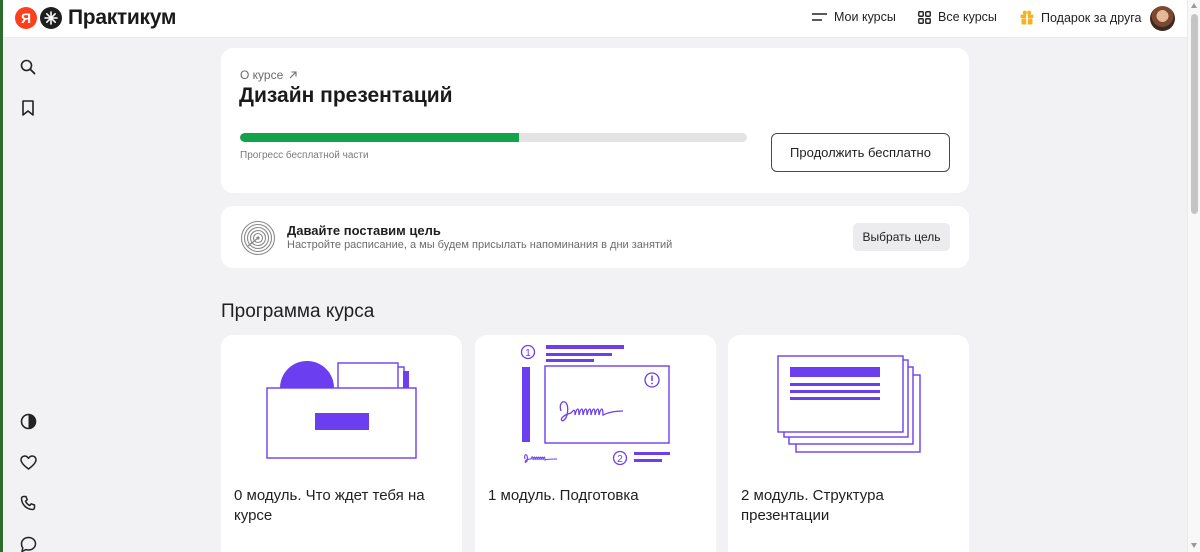  What do you see at coordinates (28, 503) in the screenshot?
I see `phone-icon` at bounding box center [28, 503].